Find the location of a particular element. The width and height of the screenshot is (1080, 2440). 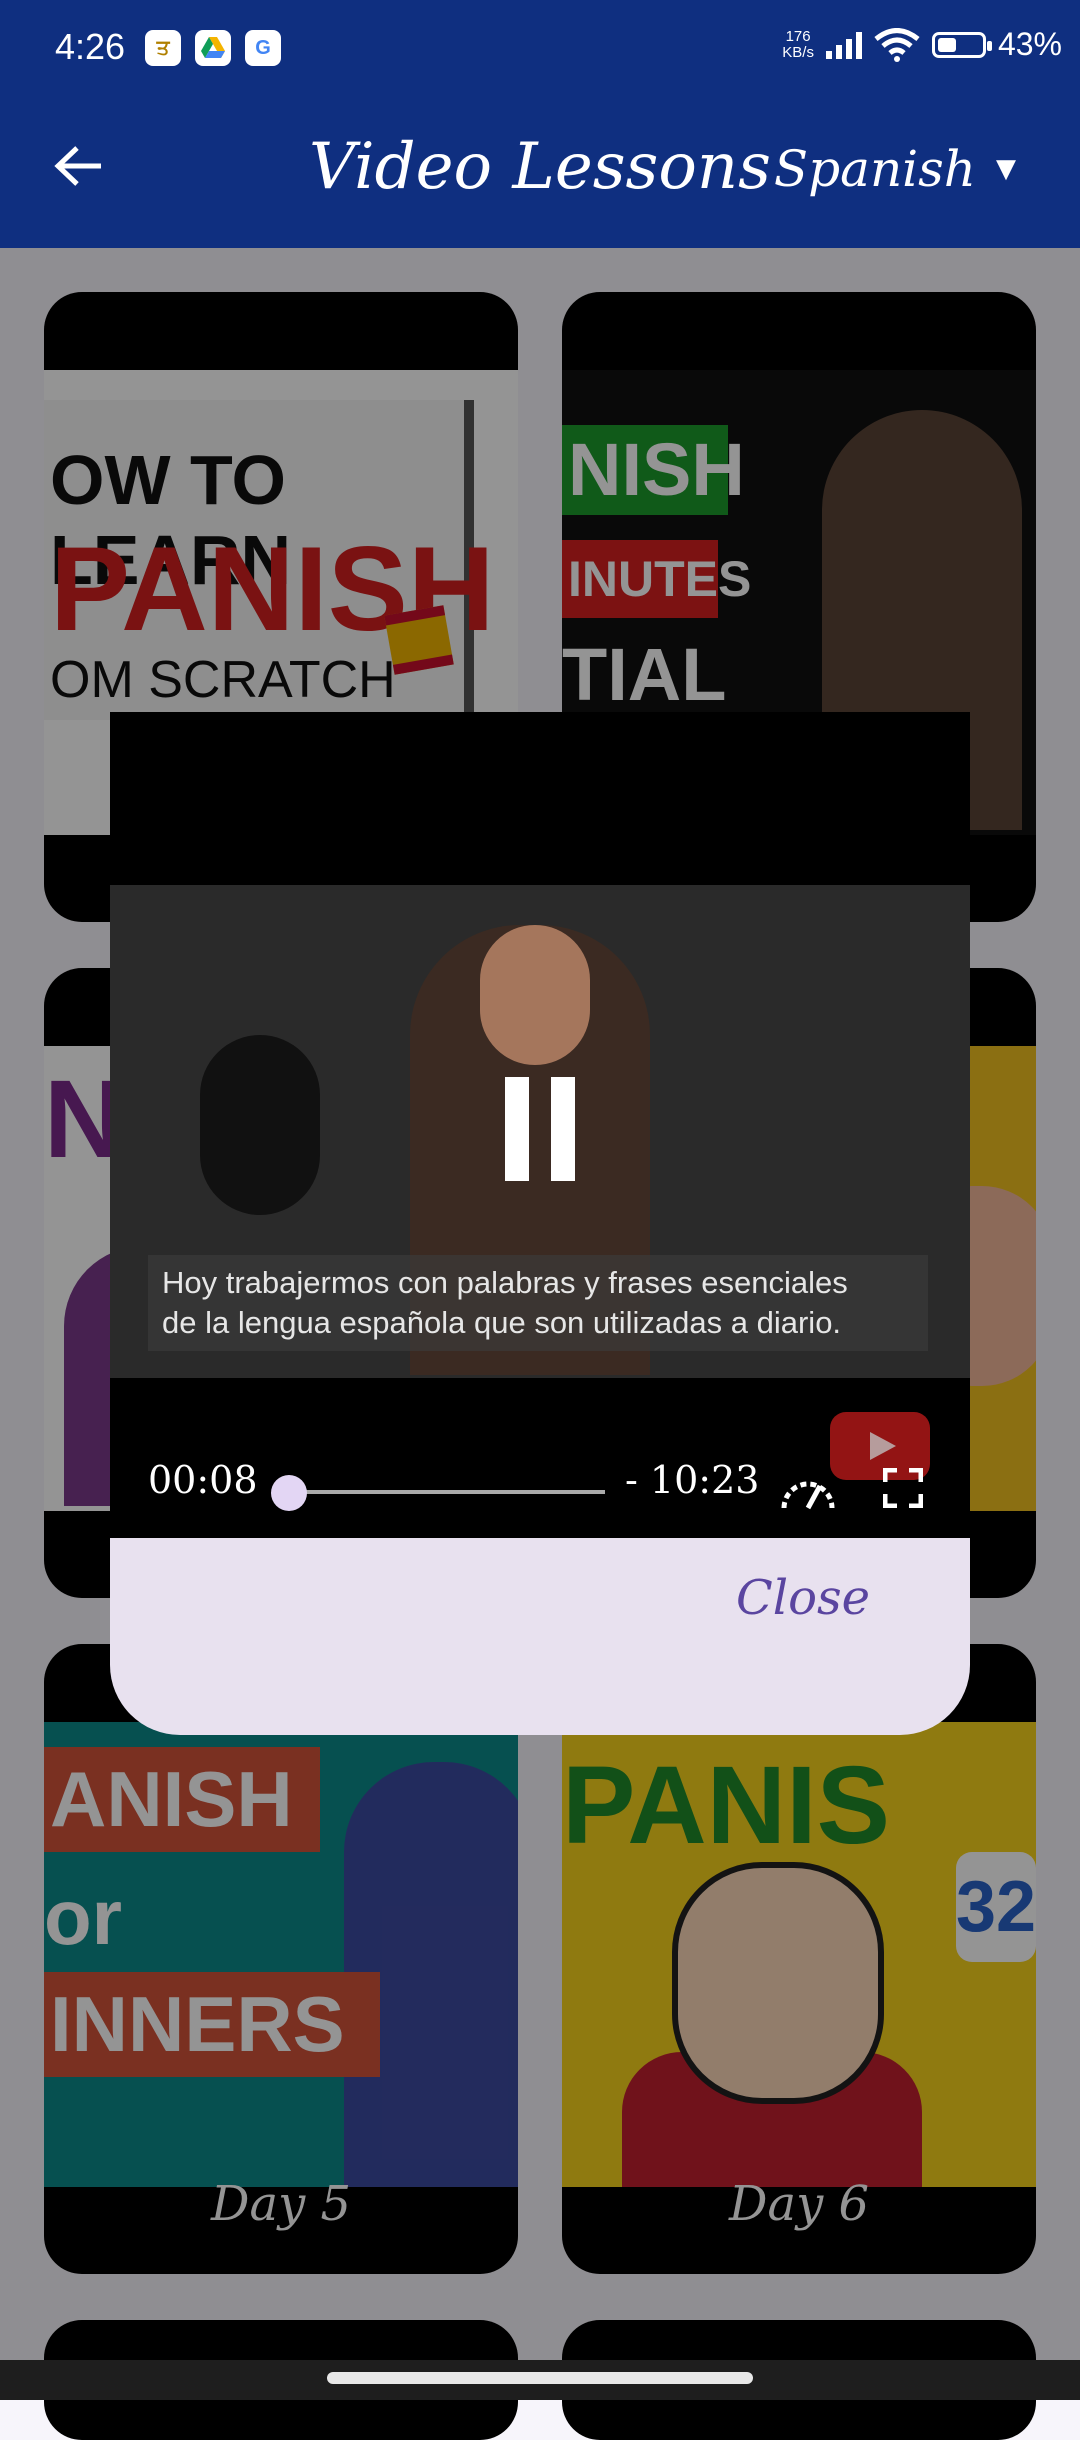

notification-icons: ਤ G is located at coordinates (213, 48).